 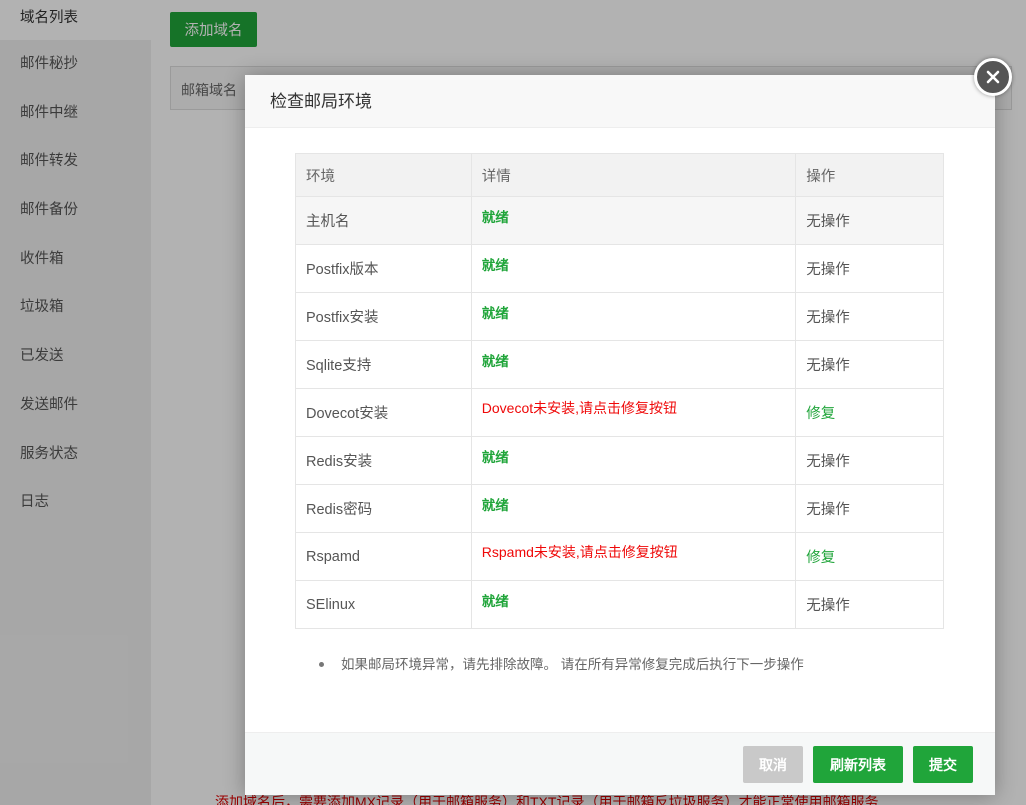 I want to click on env-name-cell: 主机名, so click(x=383, y=220).